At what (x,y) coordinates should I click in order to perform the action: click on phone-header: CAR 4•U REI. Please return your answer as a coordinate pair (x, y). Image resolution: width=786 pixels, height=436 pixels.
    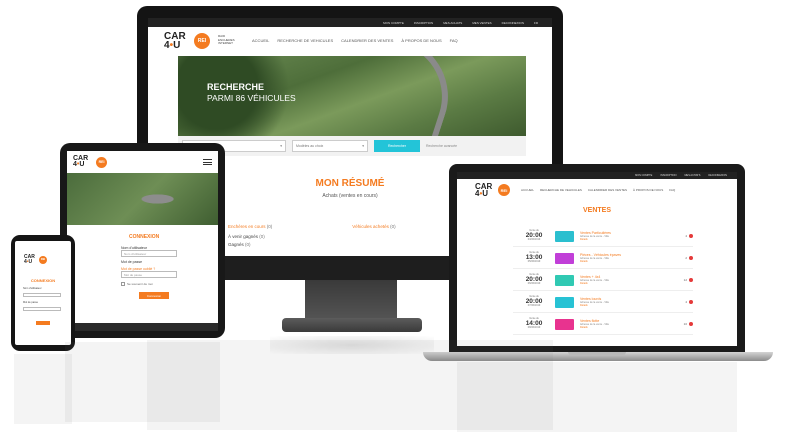
    Looking at the image, I should click on (43, 252).